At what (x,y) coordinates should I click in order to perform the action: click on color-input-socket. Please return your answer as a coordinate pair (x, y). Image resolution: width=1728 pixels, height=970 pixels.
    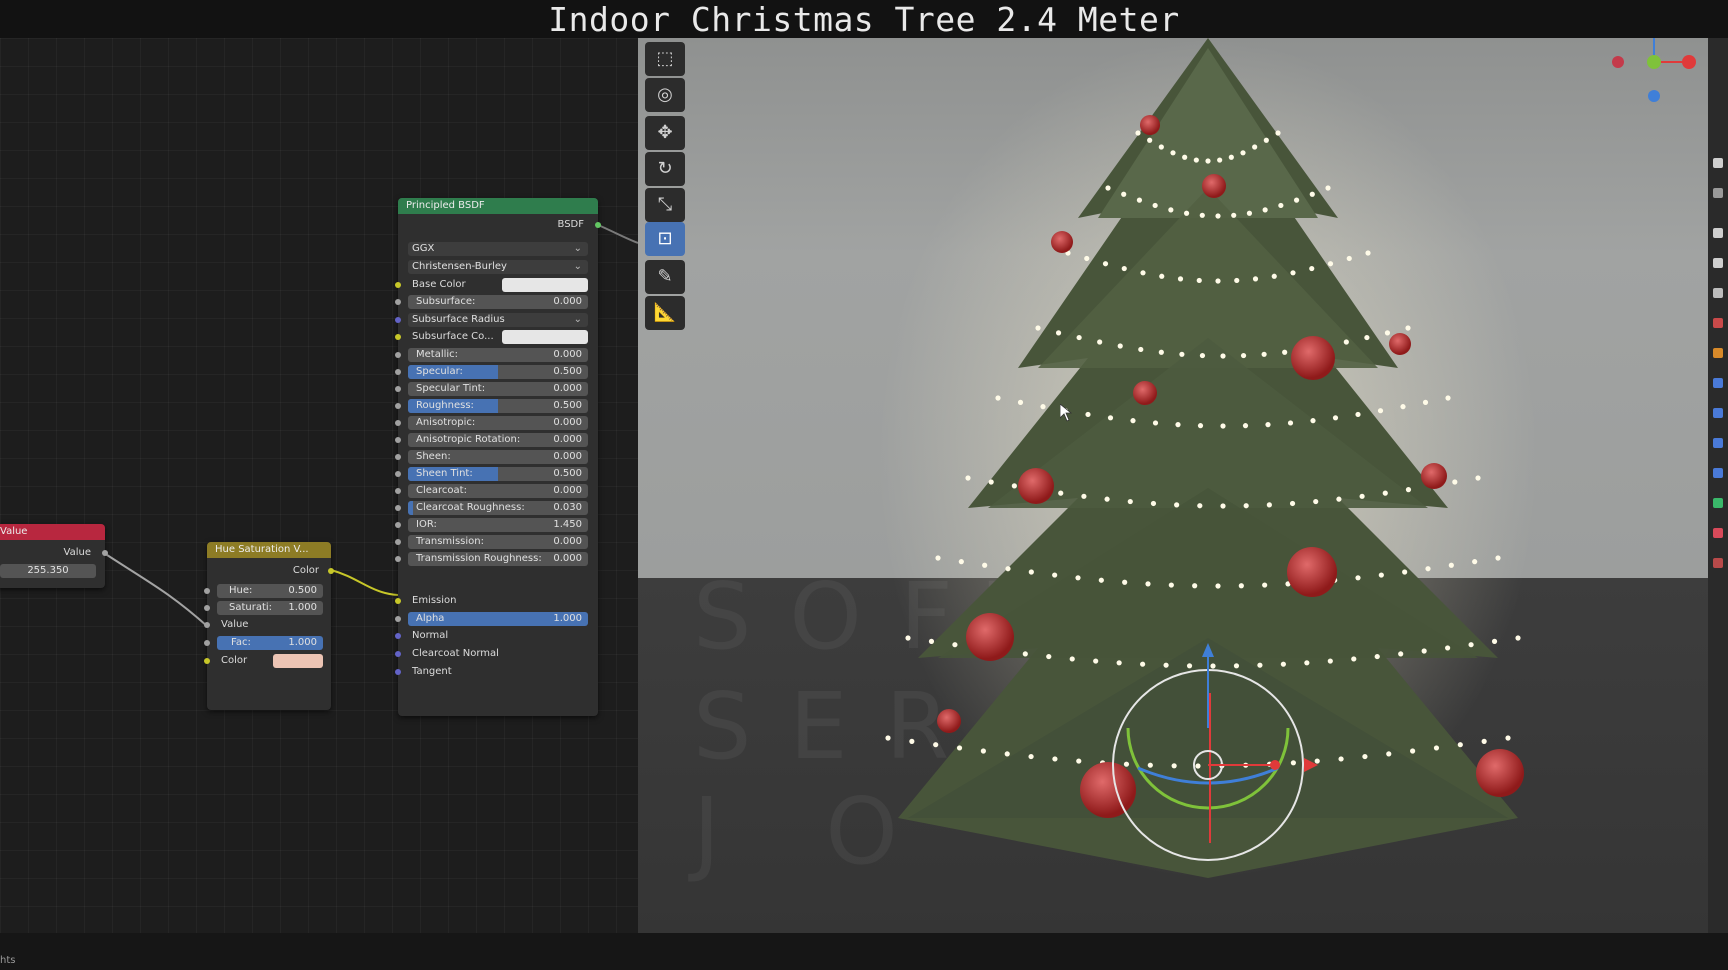
    Looking at the image, I should click on (207, 661).